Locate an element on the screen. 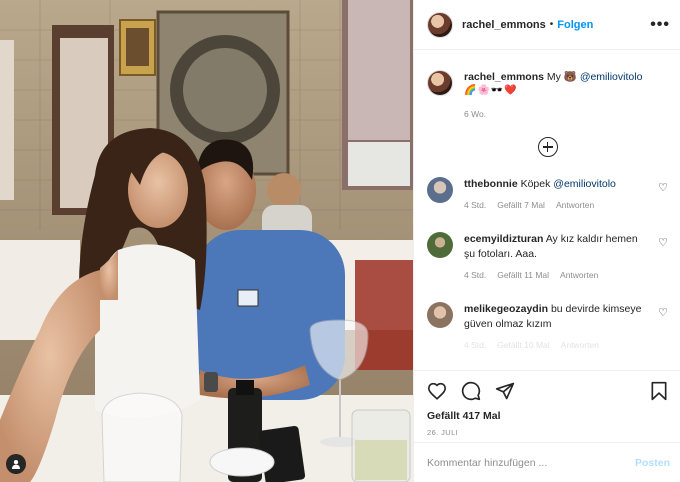  post-header: rachel_emmons • Folgen ••• is located at coordinates (547, 25).